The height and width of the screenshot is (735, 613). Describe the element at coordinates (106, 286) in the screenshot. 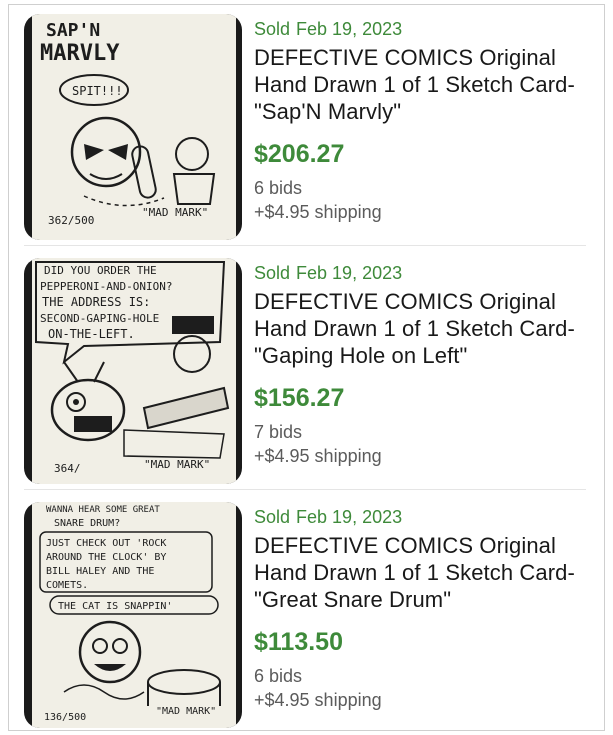

I see `svg-text: PEPPERONI-AND-ONION?` at that location.